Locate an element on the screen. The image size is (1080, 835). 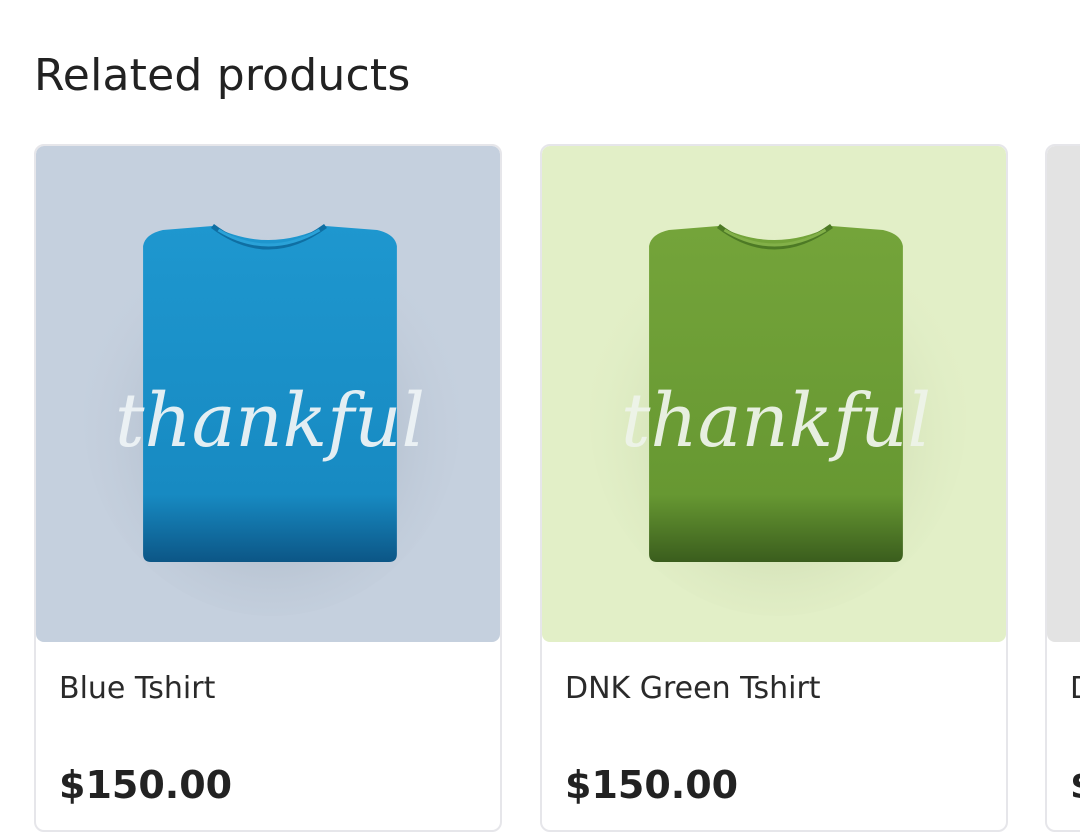
product-card-partial: DNK $150.00 is located at coordinates (1062, 488).